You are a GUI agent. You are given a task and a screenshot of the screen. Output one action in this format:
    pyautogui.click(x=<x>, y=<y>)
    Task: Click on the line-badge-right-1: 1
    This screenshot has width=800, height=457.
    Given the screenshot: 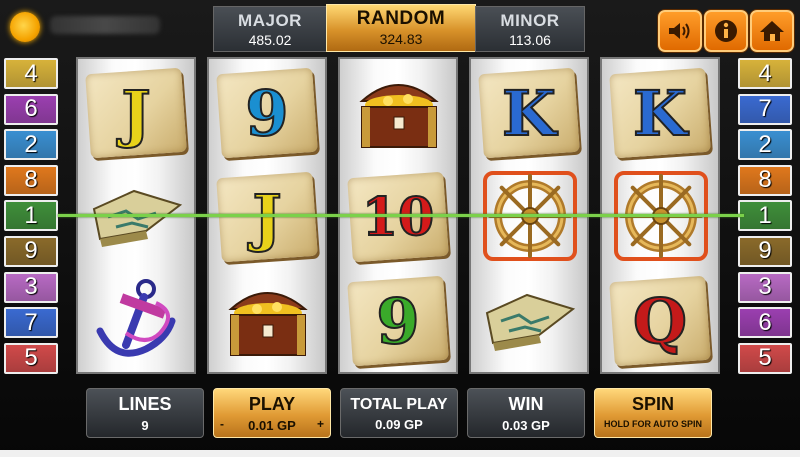 What is the action you would take?
    pyautogui.click(x=765, y=216)
    